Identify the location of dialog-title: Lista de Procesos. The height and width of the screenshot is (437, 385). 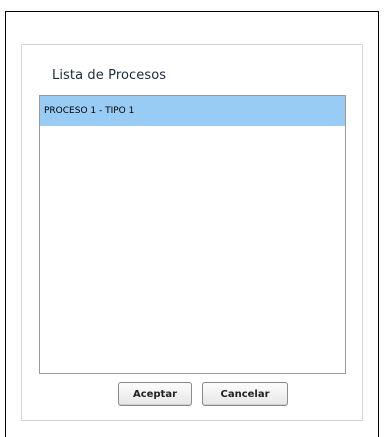
(109, 75).